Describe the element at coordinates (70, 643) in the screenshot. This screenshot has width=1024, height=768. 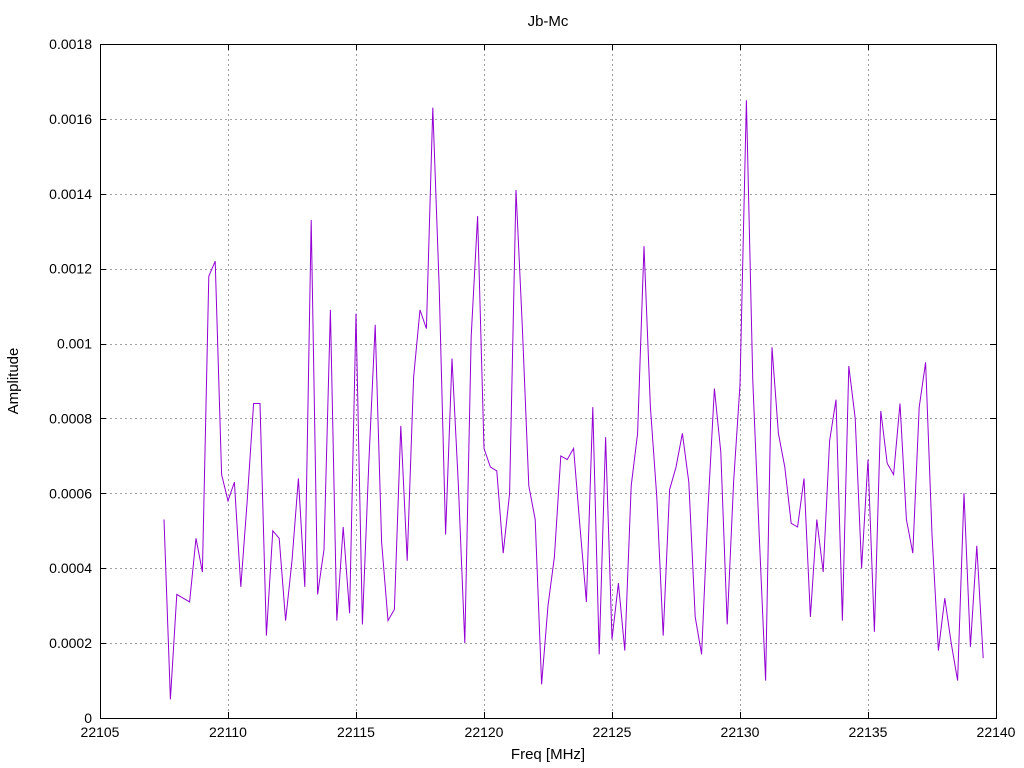
I see `y-tick-label: 0.0002` at that location.